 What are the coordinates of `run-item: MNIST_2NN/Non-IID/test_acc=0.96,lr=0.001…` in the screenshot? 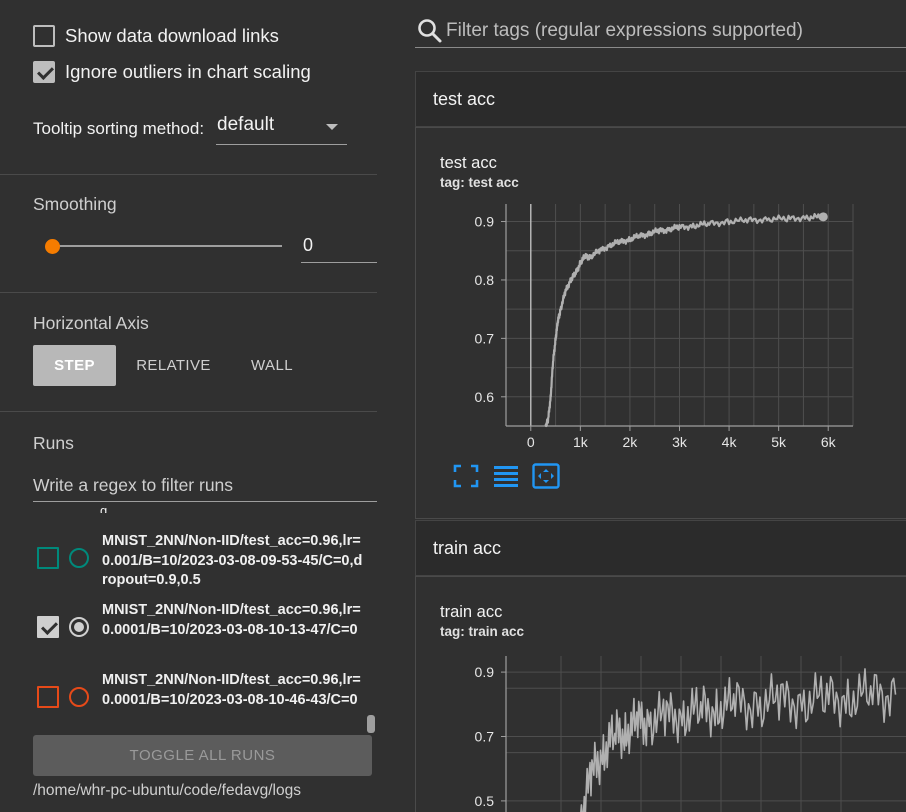 It's located at (201, 561).